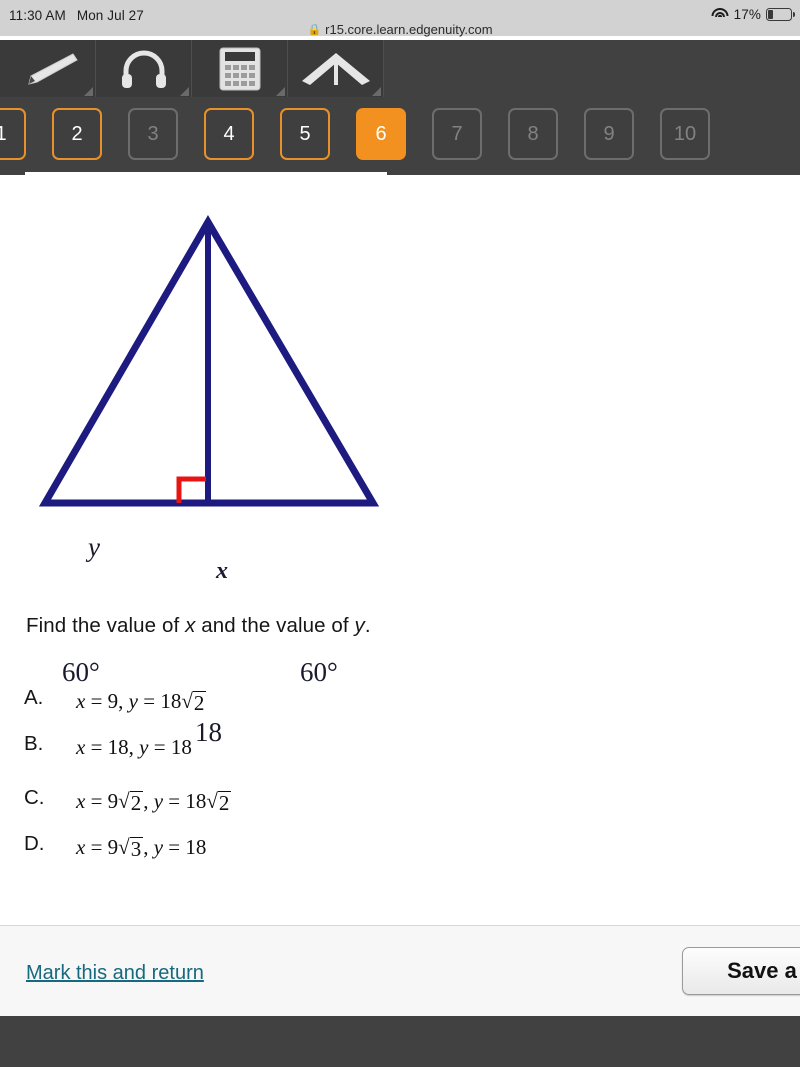 The height and width of the screenshot is (1067, 800). Describe the element at coordinates (34, 797) in the screenshot. I see `choice-letter: C.` at that location.